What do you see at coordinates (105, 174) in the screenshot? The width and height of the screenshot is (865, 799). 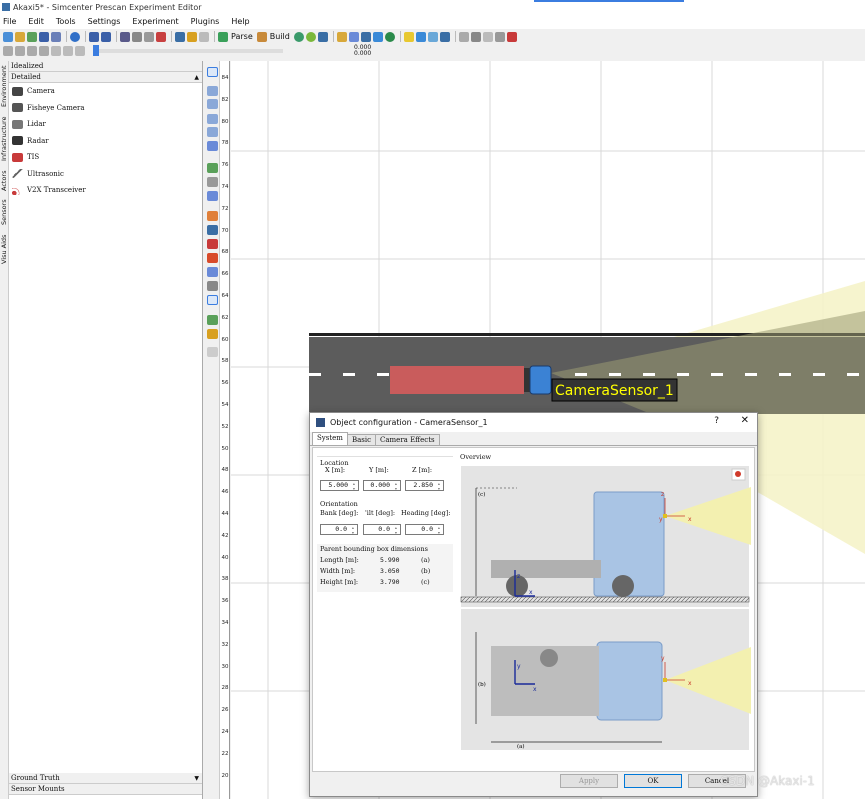 I see `sensor-item-ultrasonic: Ultrasonic` at bounding box center [105, 174].